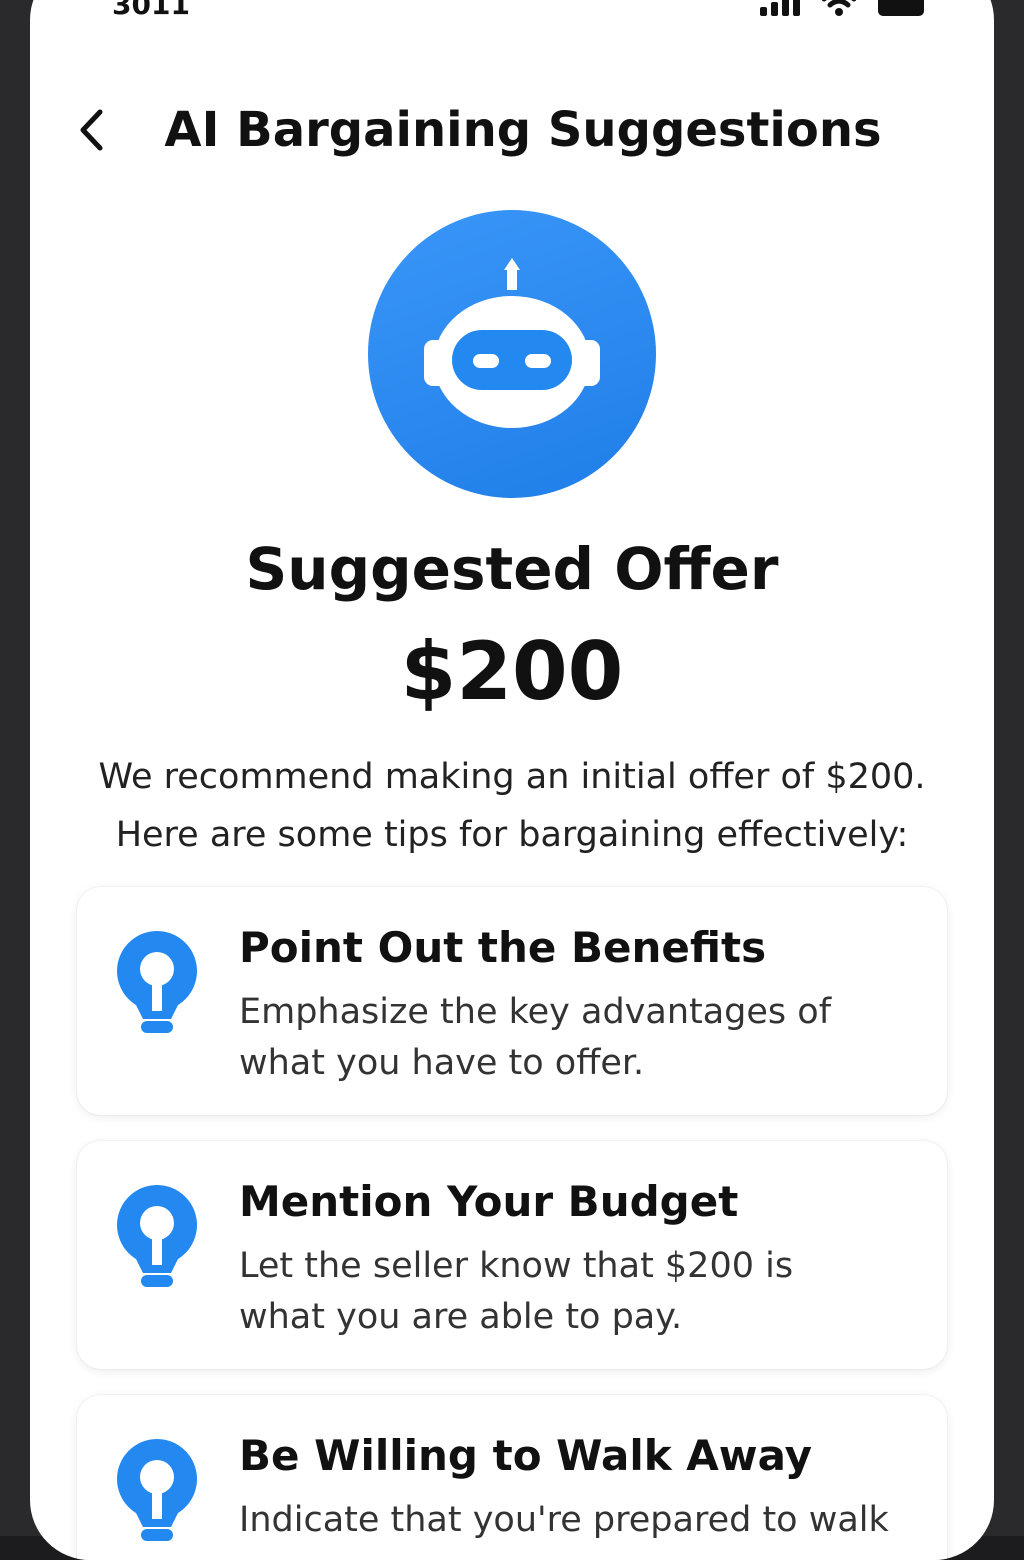  I want to click on robot-icon, so click(512, 343).